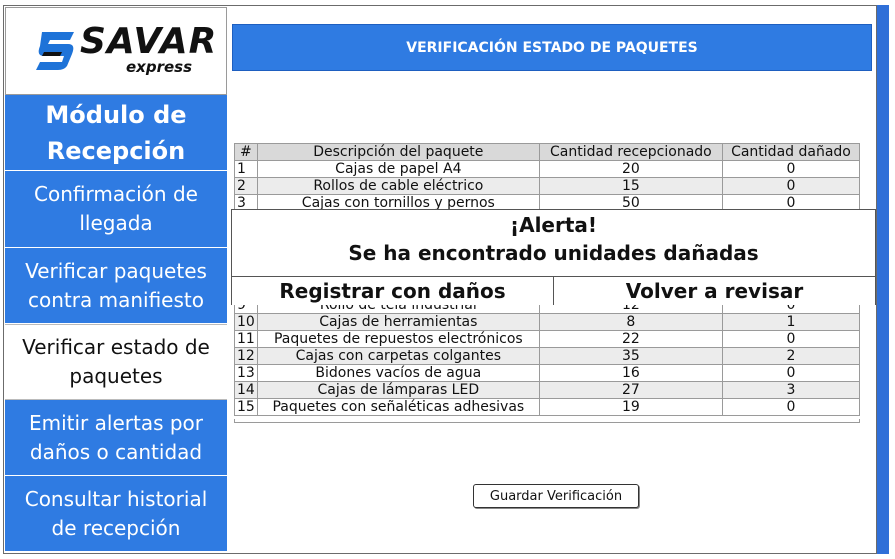 The width and height of the screenshot is (895, 559). What do you see at coordinates (246, 186) in the screenshot?
I see `cell-number: 2` at bounding box center [246, 186].